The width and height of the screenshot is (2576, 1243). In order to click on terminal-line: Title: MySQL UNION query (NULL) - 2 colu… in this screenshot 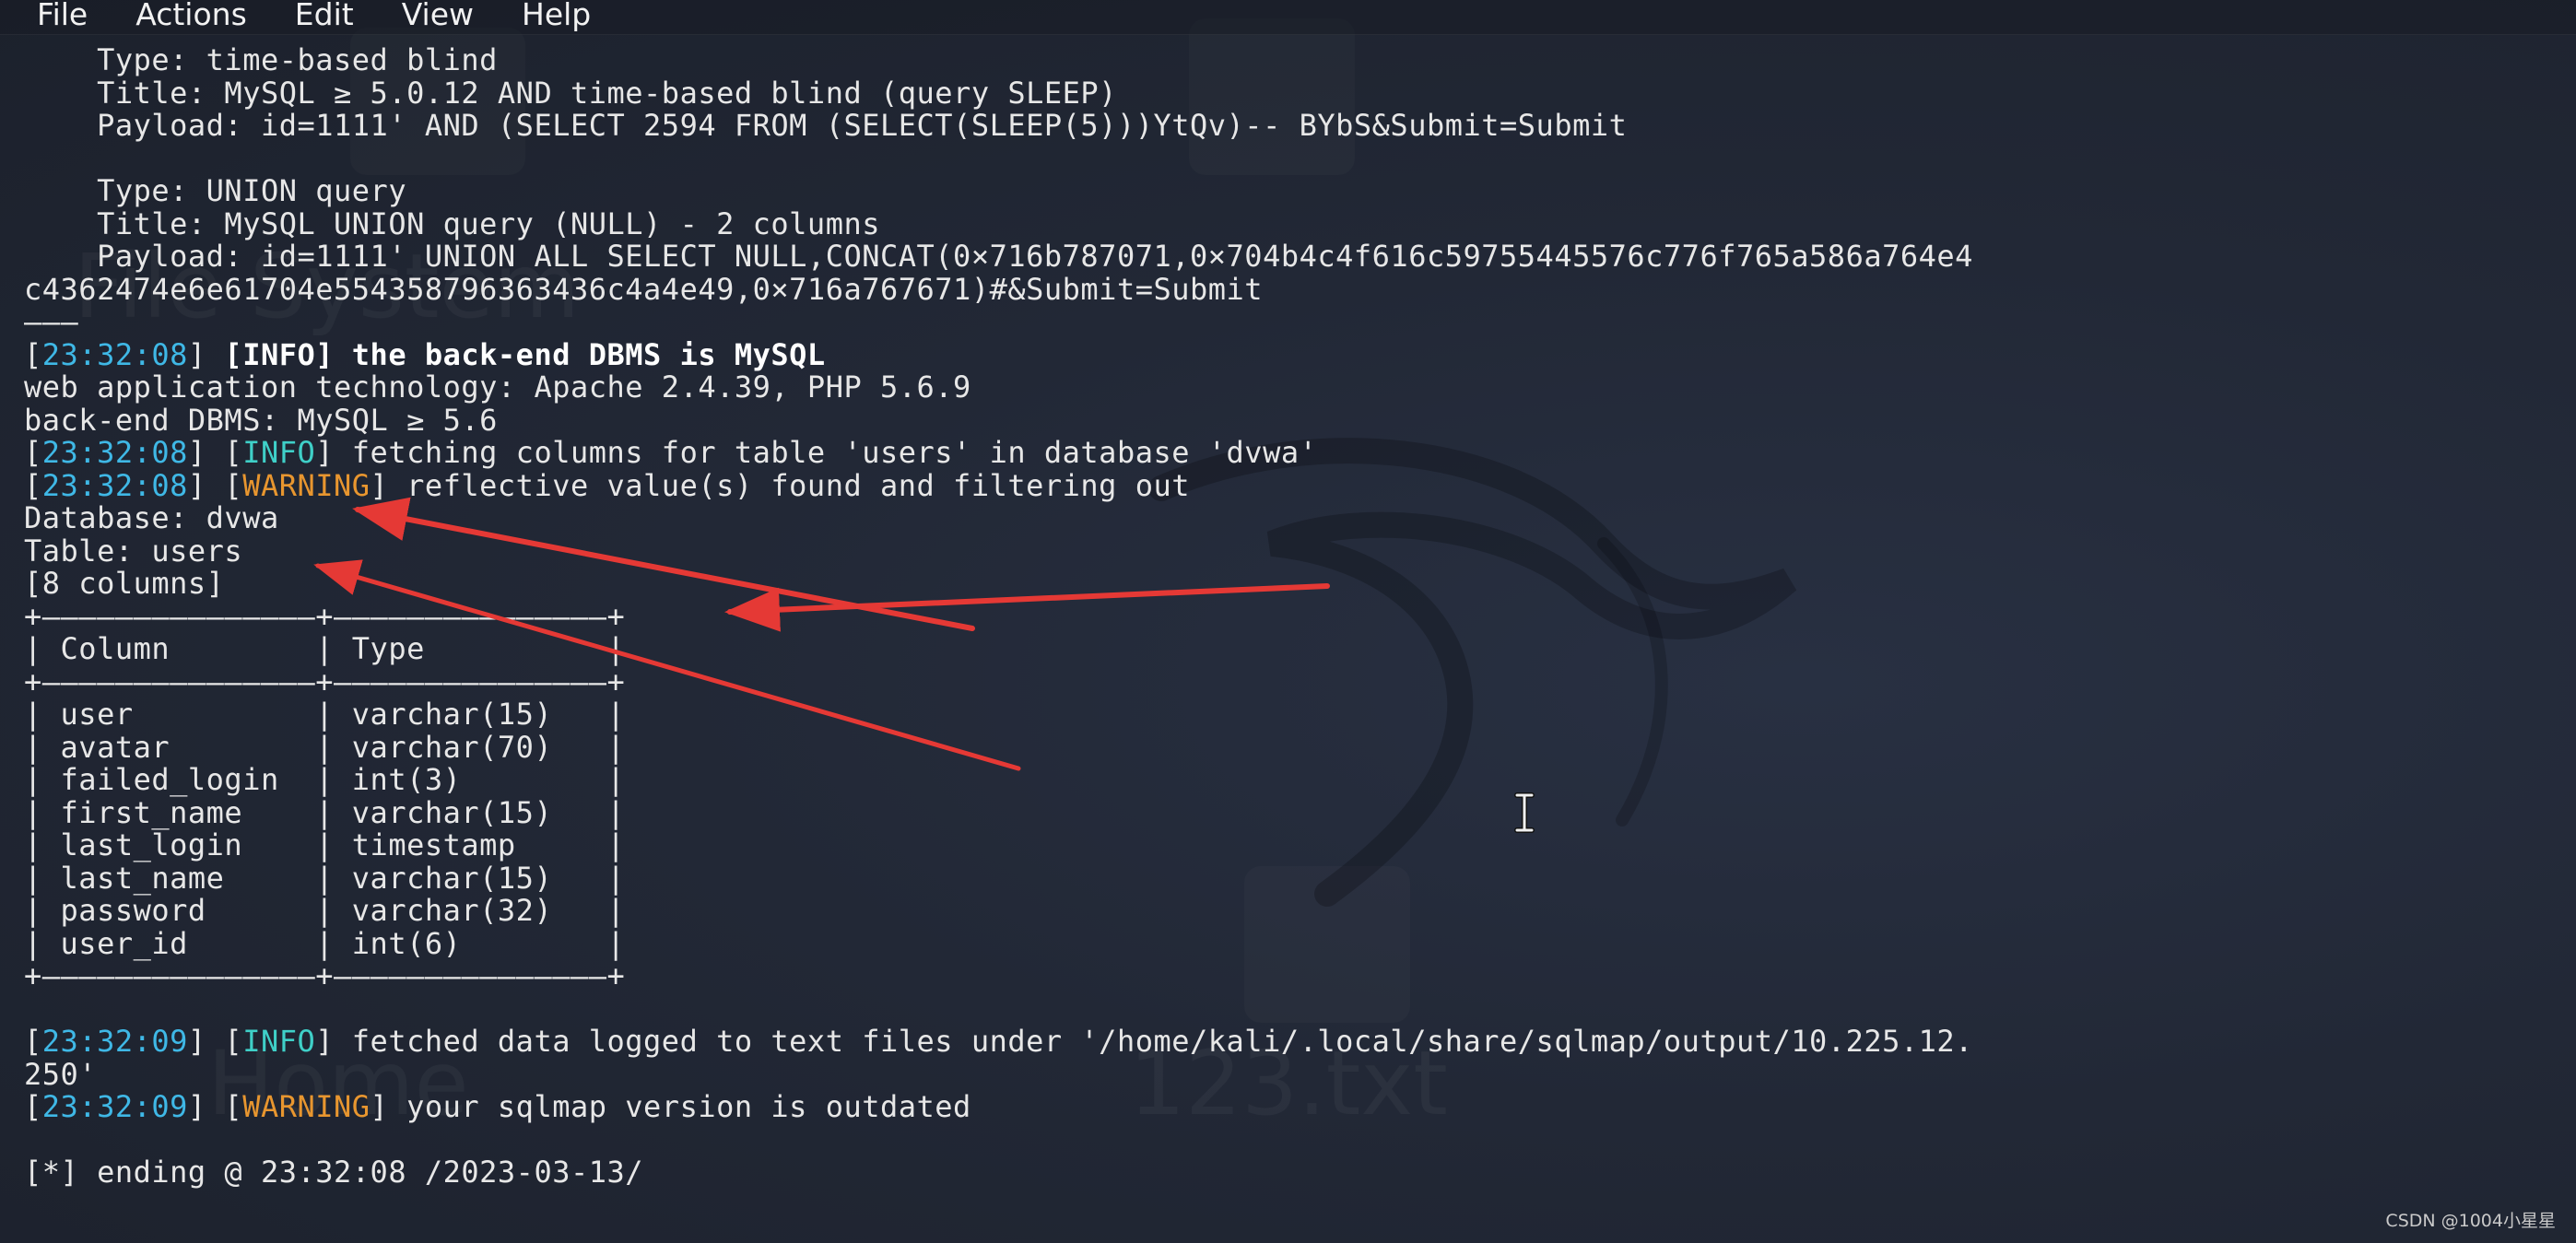, I will do `click(1296, 223)`.